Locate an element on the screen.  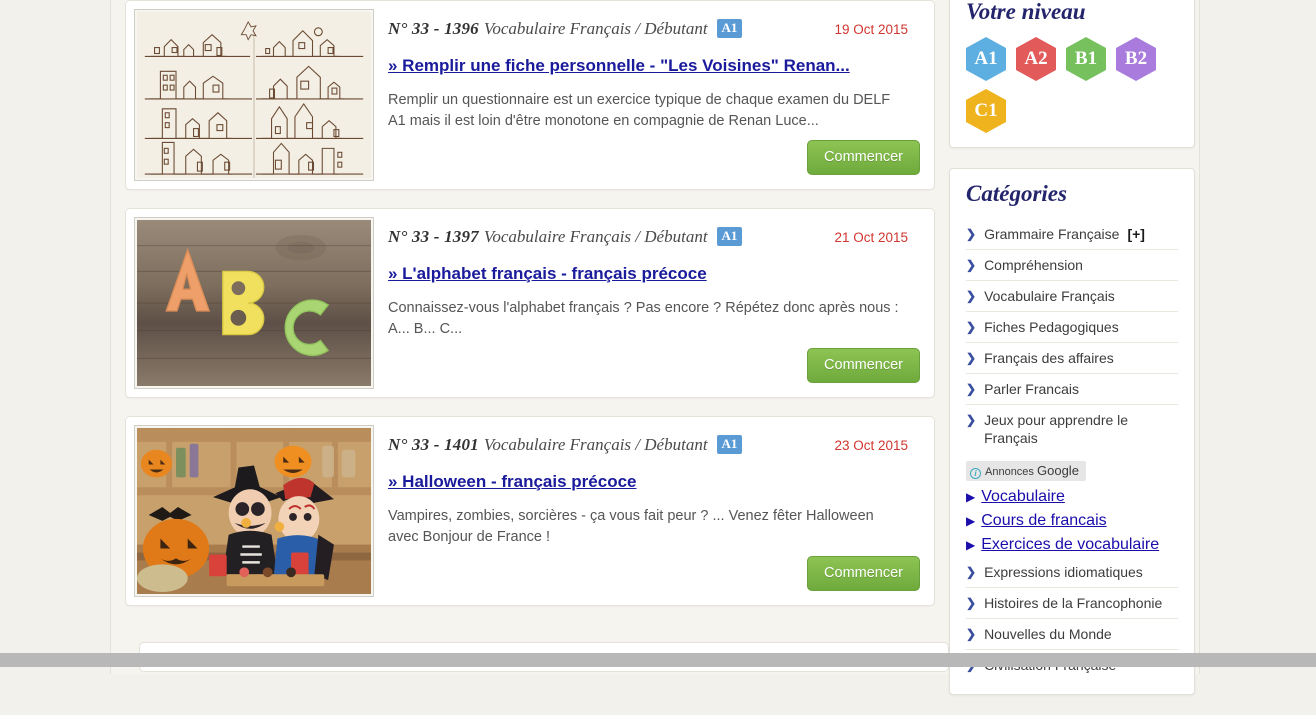
category-label: Histoires de la Francophonie is located at coordinates (1073, 603).